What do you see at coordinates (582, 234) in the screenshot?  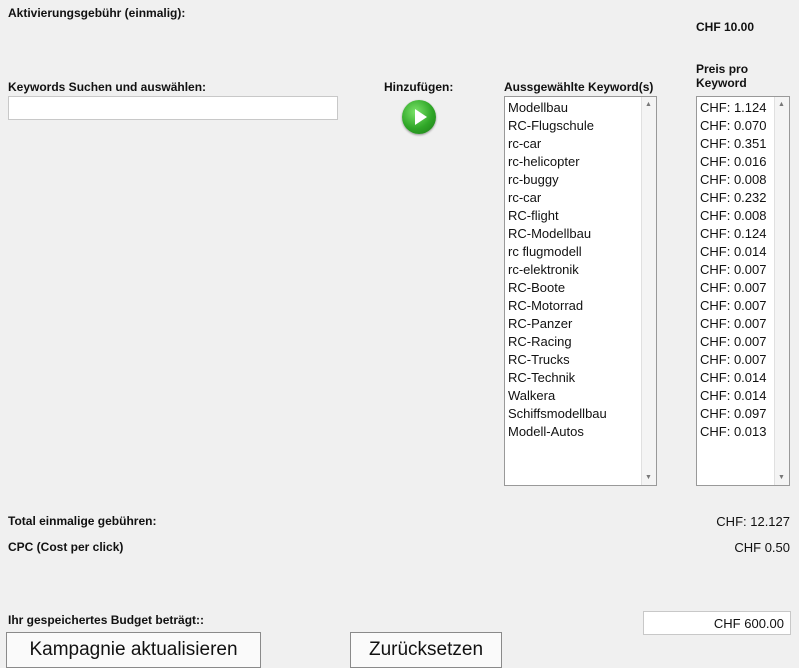 I see `selected-keyword-item: RC-Modellbau` at bounding box center [582, 234].